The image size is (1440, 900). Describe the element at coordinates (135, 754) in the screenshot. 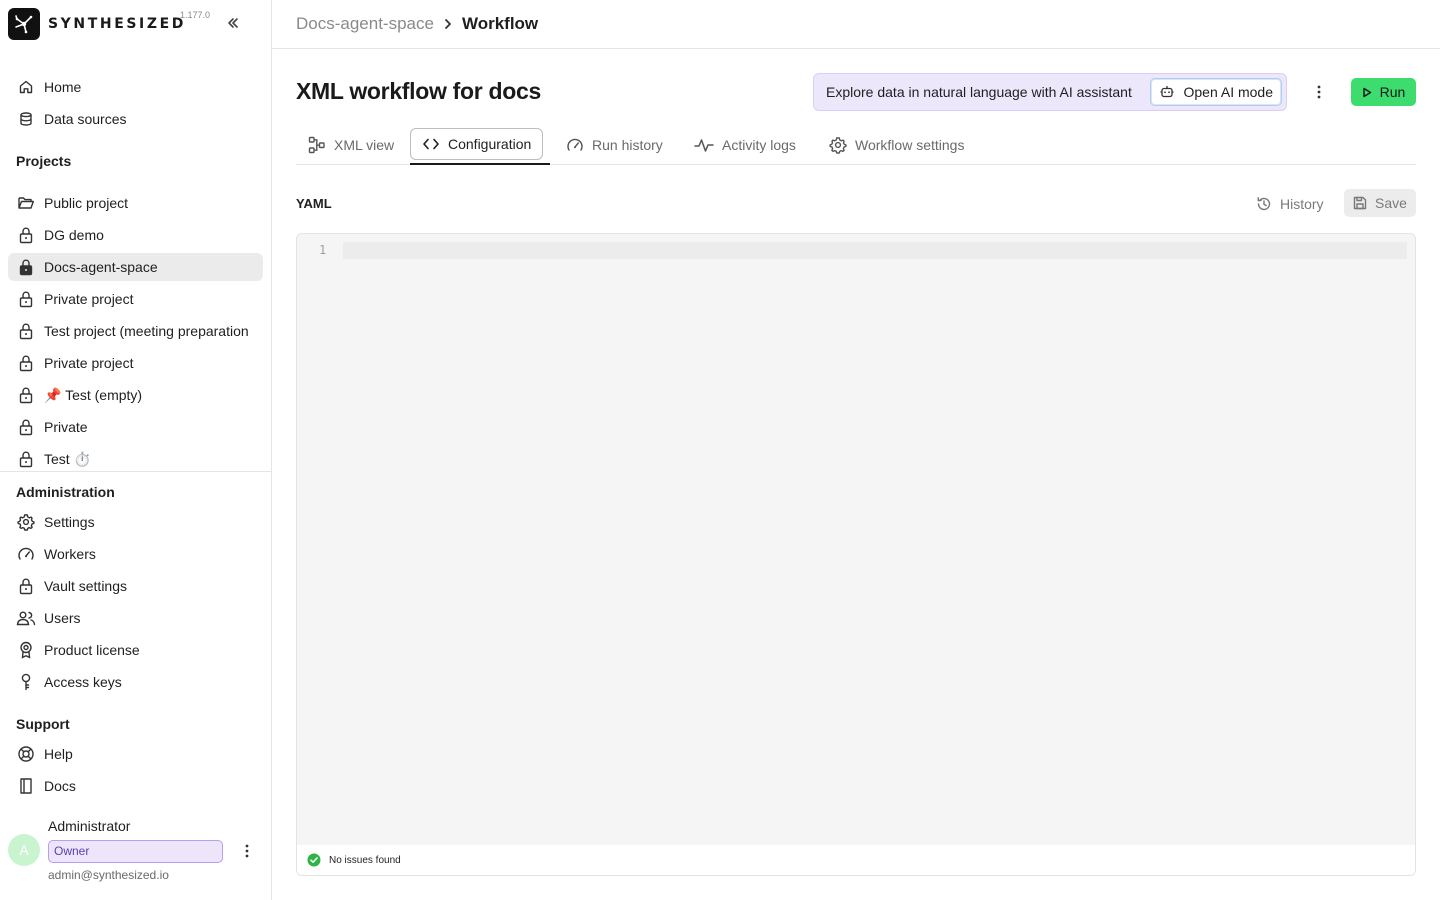

I see `sidebar-item-help: Help` at that location.